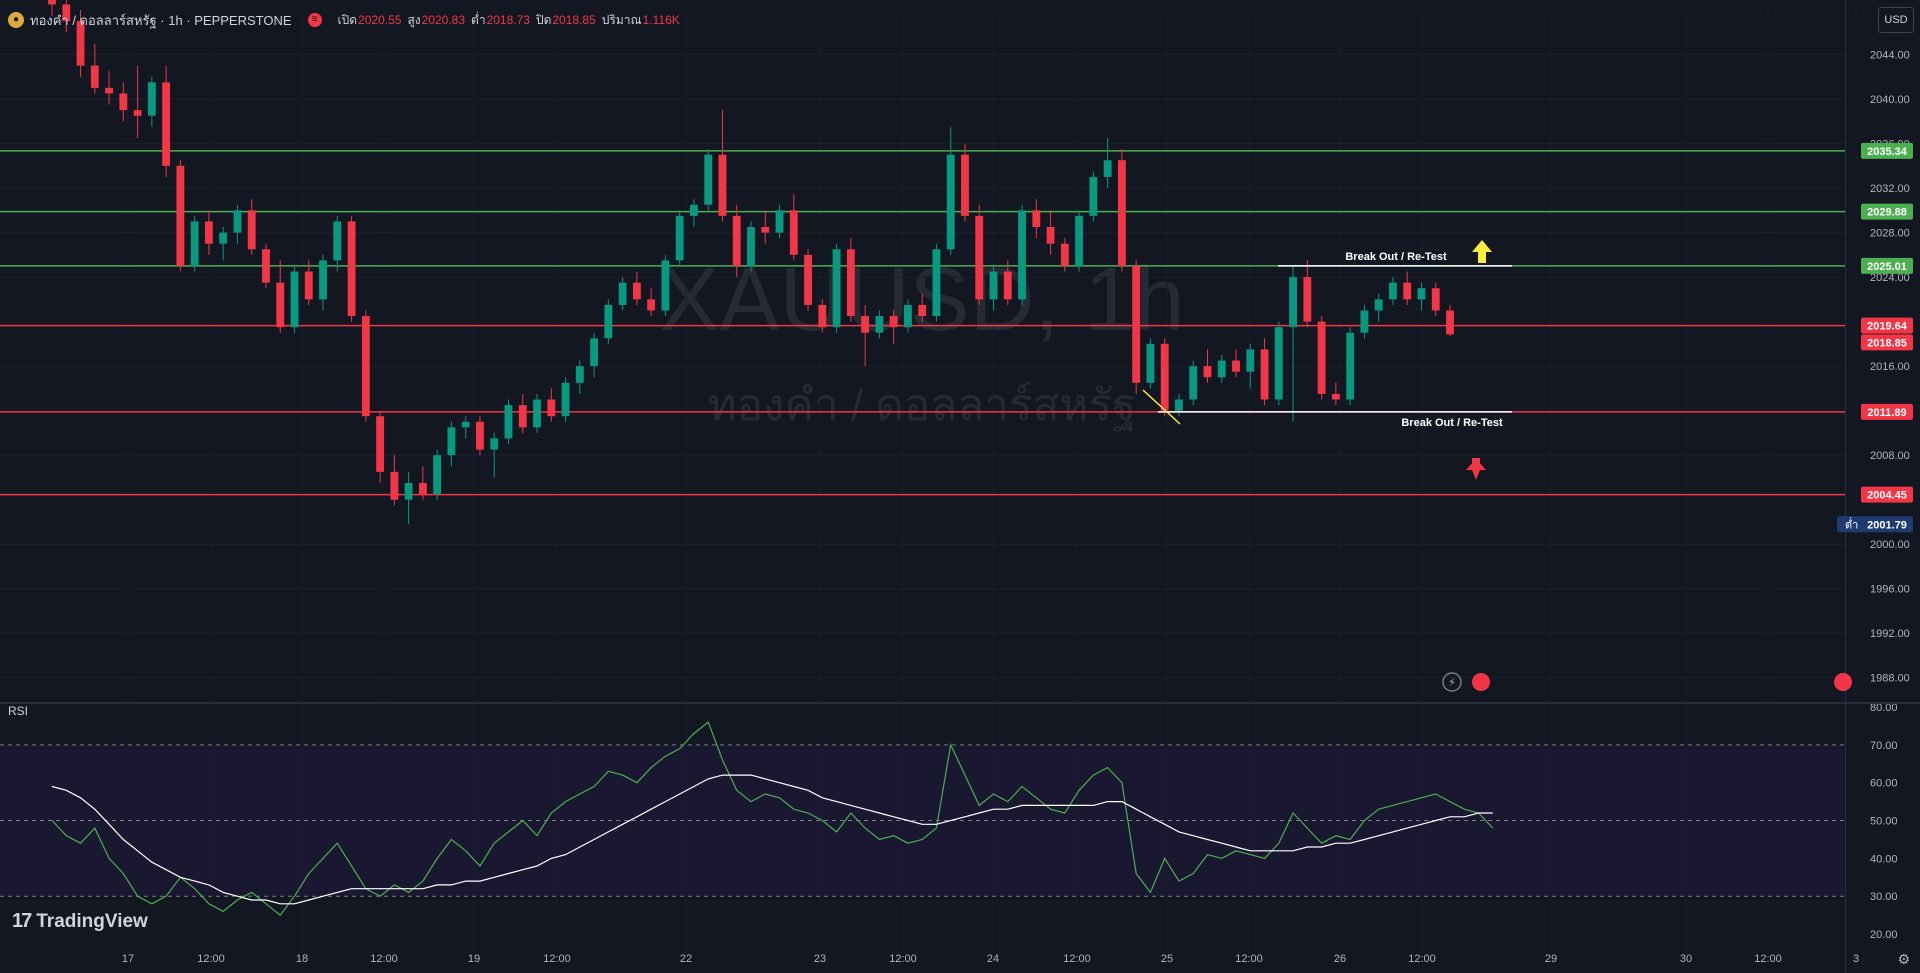 The image size is (1920, 973). I want to click on gold-coin-icon: ●, so click(16, 20).